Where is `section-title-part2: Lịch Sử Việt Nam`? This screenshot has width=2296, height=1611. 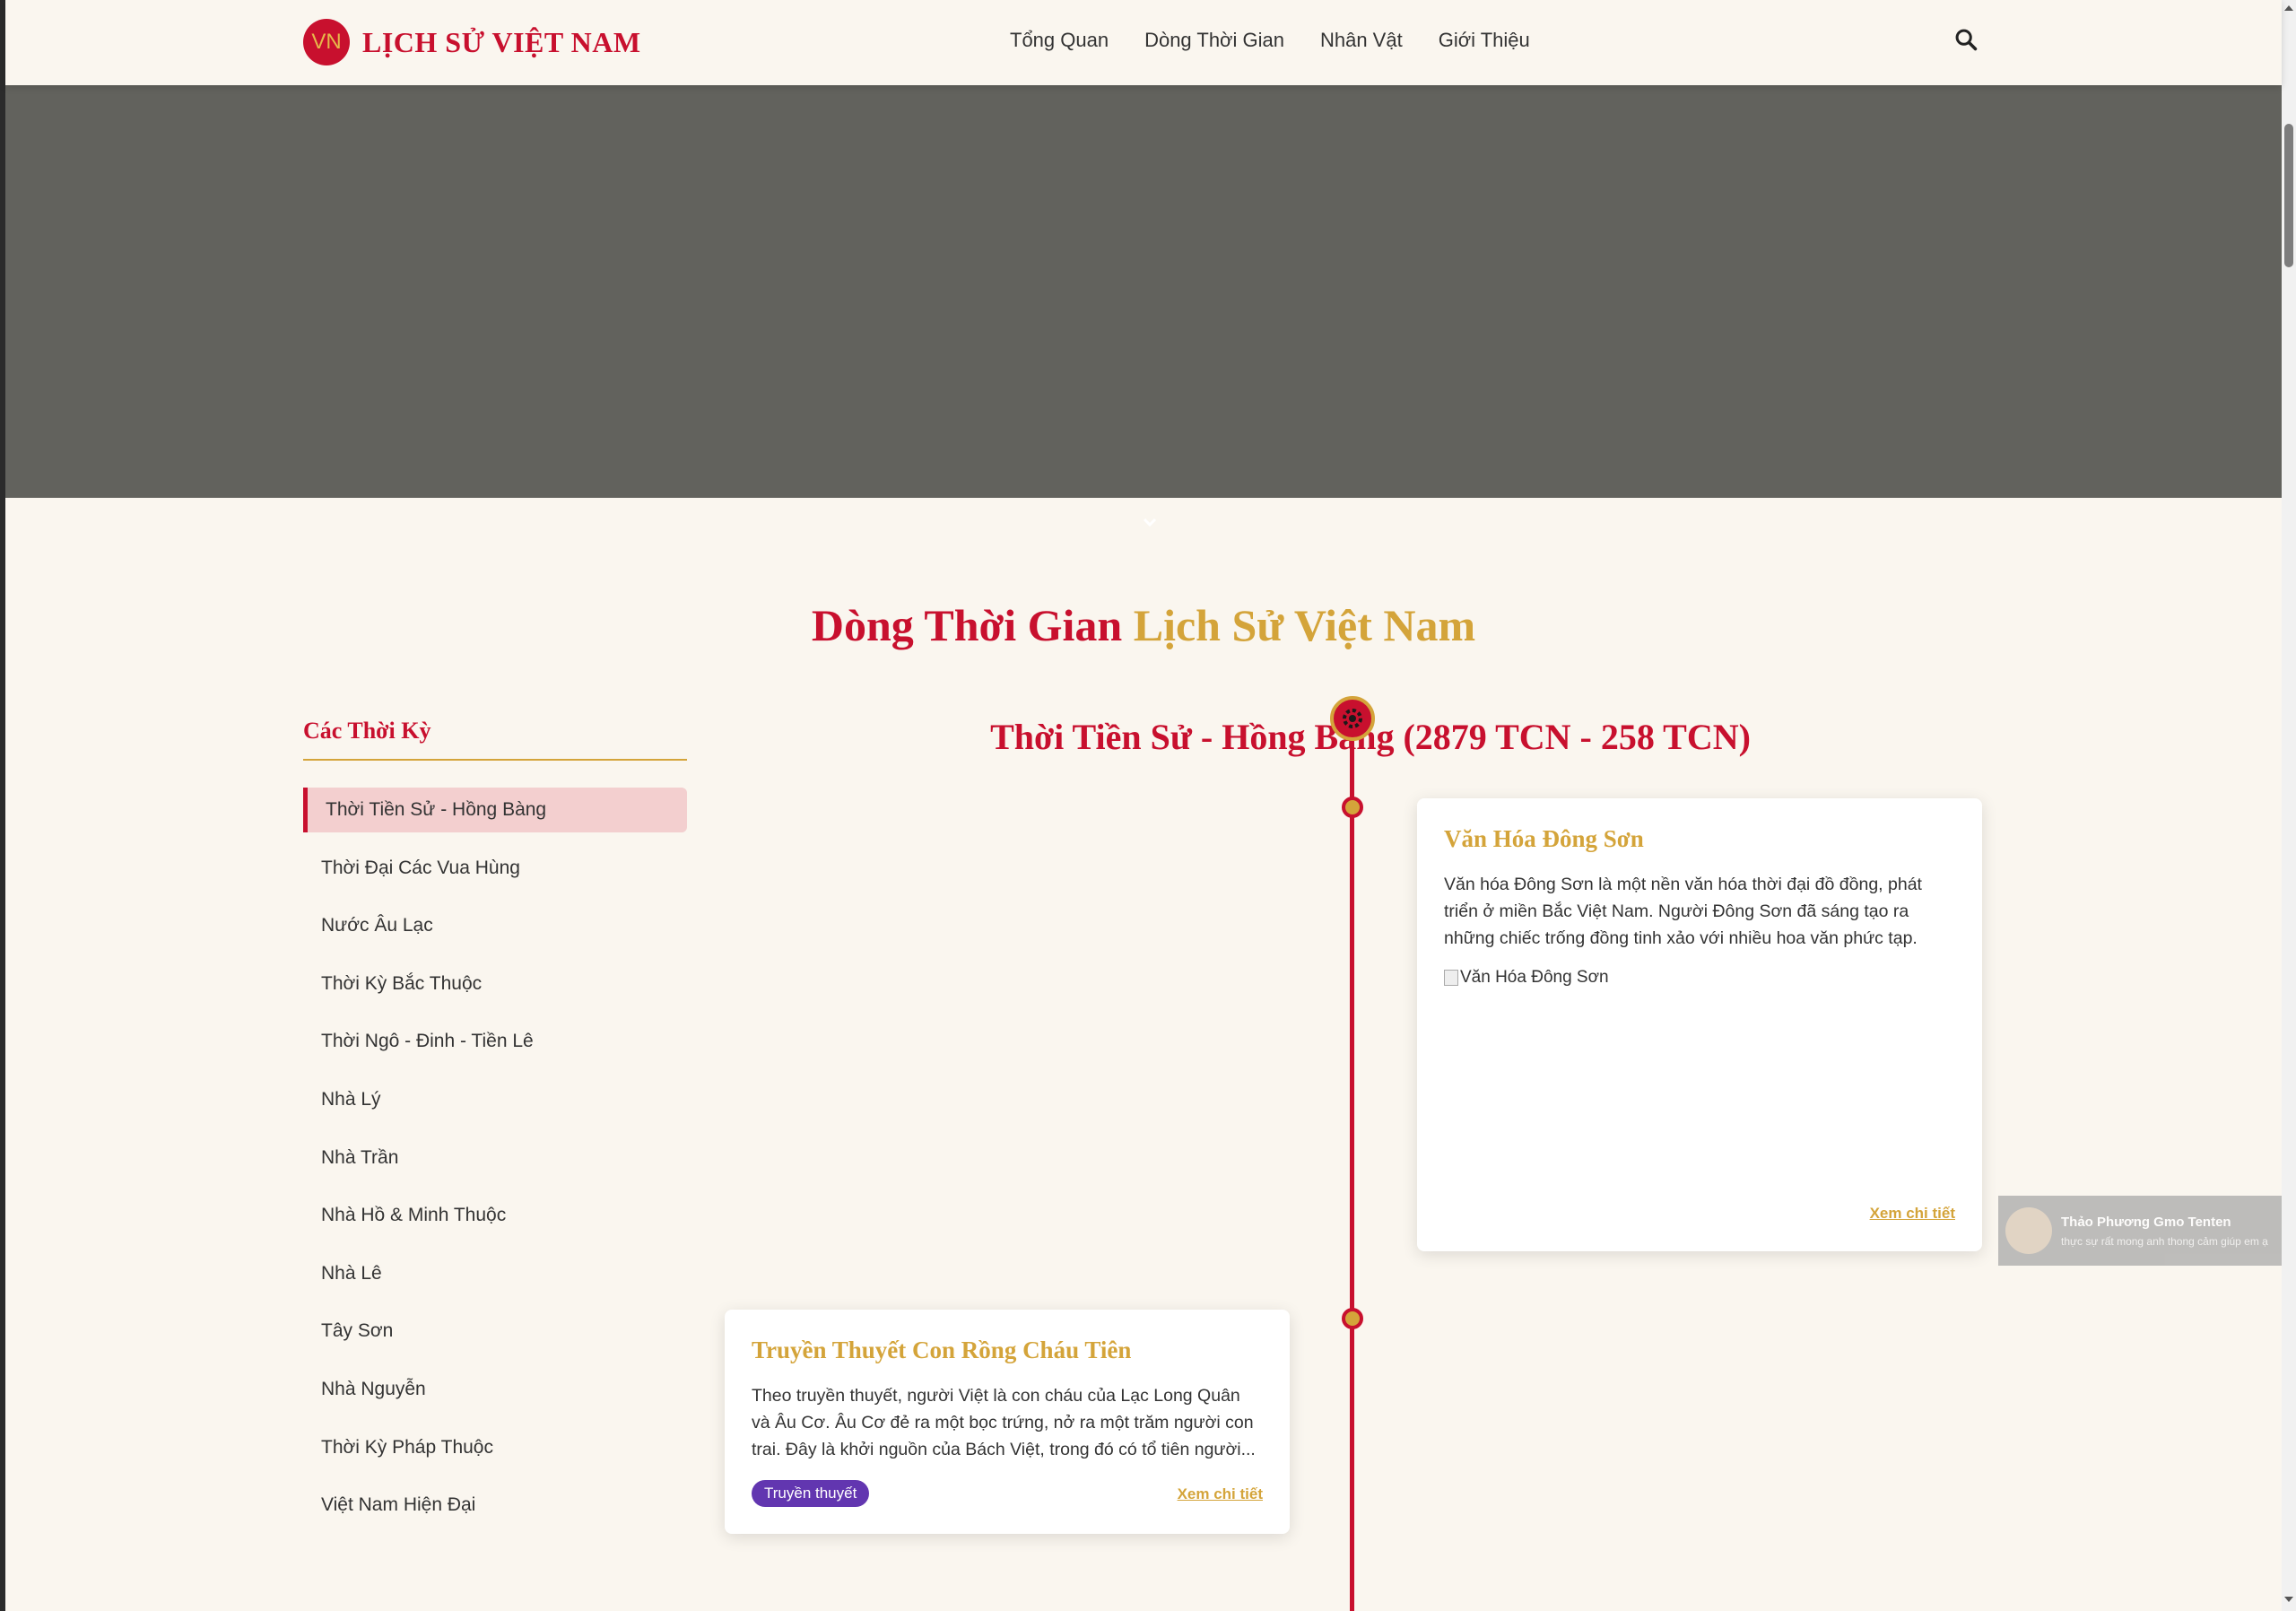 section-title-part2: Lịch Sử Việt Nam is located at coordinates (1304, 625).